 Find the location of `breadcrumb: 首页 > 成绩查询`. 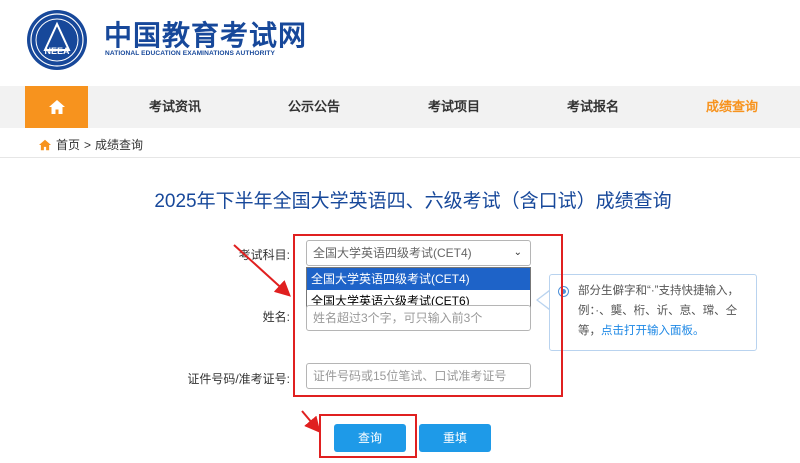

breadcrumb: 首页 > 成绩查询 is located at coordinates (90, 144).